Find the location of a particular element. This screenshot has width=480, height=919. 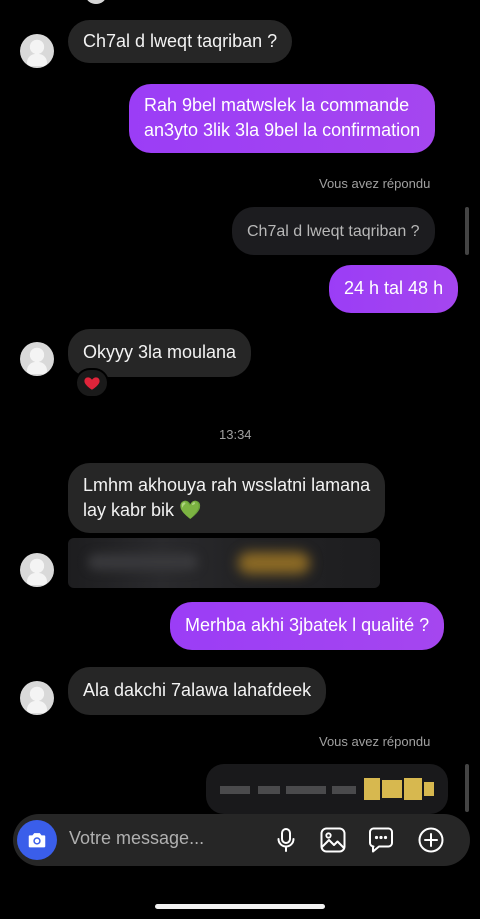

quoted-message: Ch7al d lweqt taqriban ? is located at coordinates (333, 231).